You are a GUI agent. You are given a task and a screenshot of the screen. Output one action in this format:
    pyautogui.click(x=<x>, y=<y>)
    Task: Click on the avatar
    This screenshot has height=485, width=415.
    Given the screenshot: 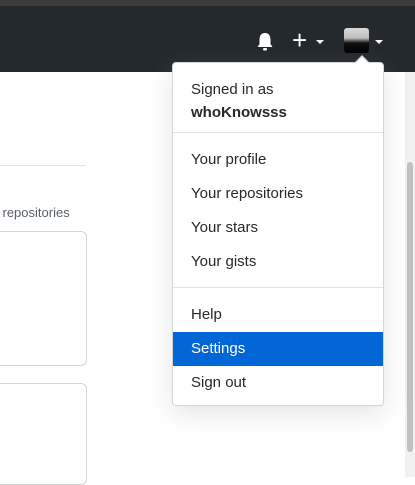 What is the action you would take?
    pyautogui.click(x=356, y=40)
    